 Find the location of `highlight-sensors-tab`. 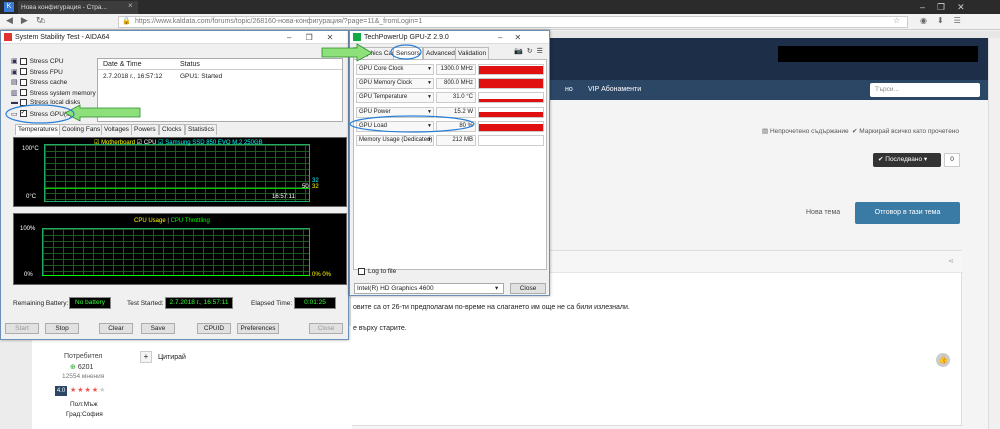

highlight-sensors-tab is located at coordinates (406, 52).